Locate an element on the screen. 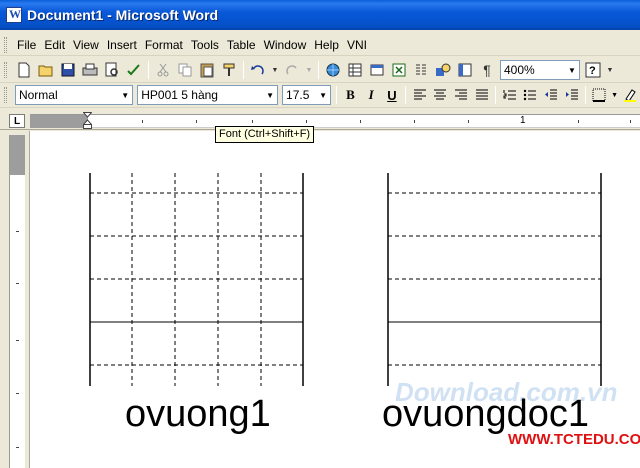  toolbar-options-icon: ▼ is located at coordinates (610, 70).